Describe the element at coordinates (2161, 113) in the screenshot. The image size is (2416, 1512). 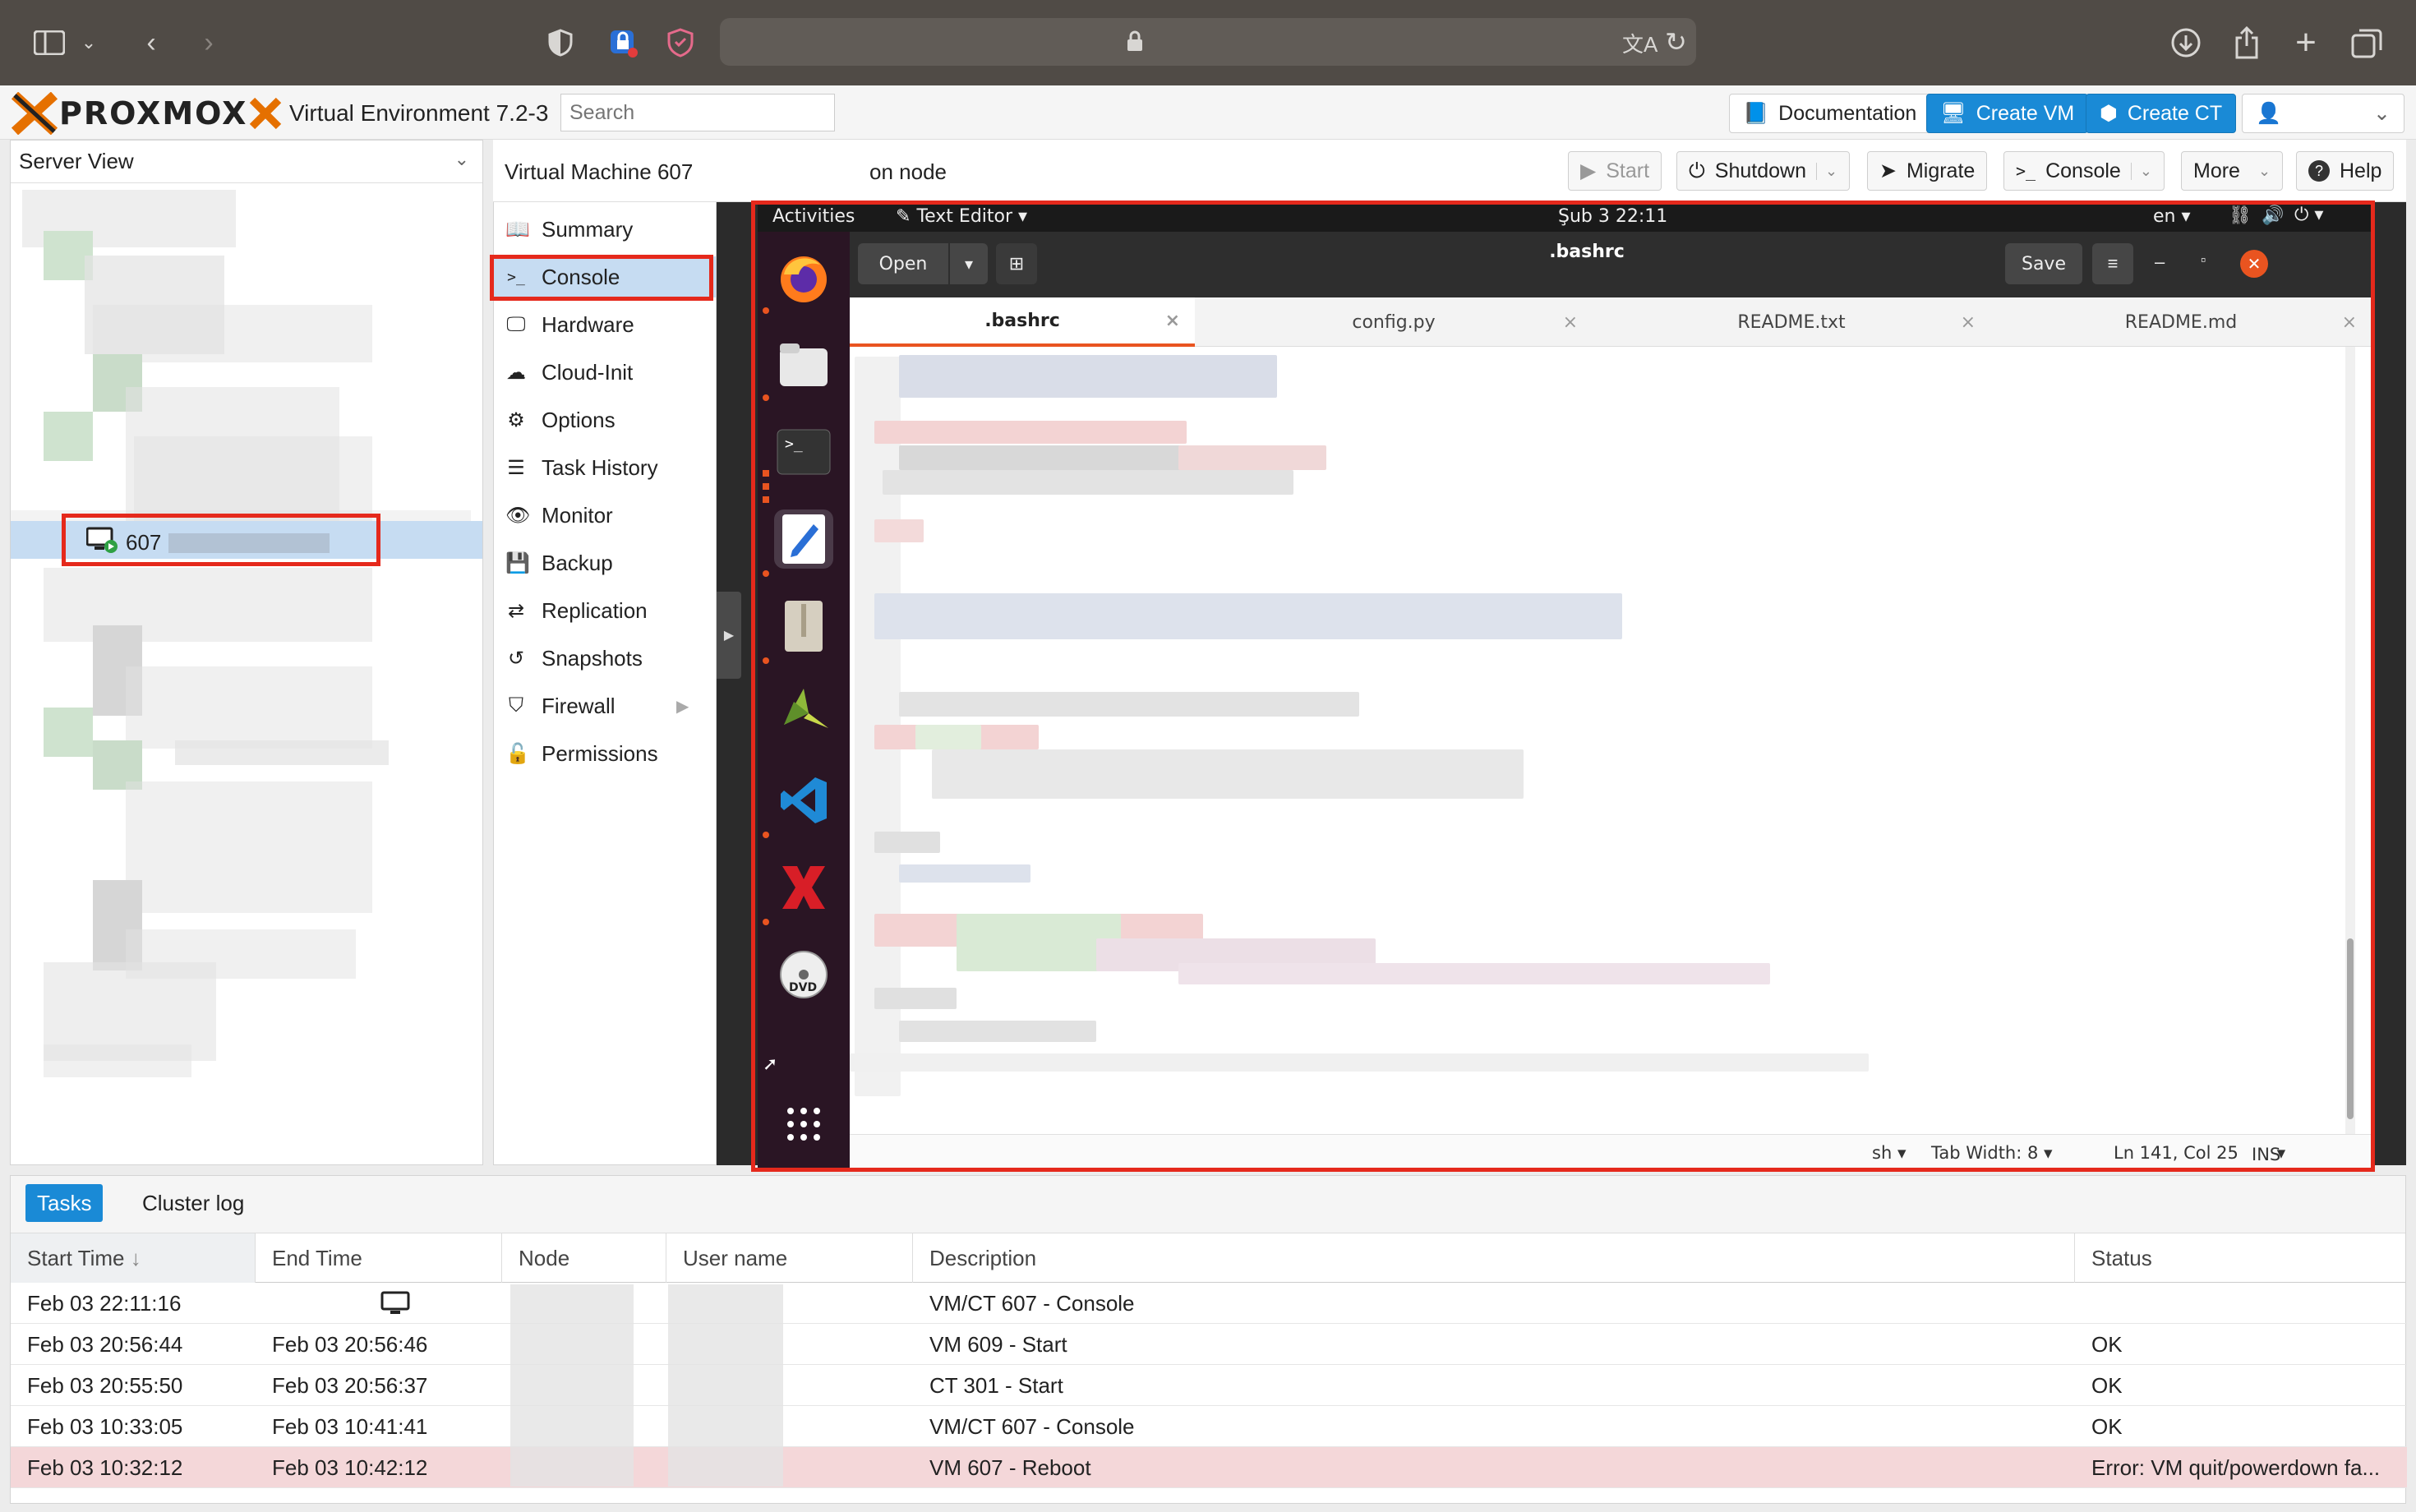
I see `create-ct-button: ⬢ Create CT` at that location.